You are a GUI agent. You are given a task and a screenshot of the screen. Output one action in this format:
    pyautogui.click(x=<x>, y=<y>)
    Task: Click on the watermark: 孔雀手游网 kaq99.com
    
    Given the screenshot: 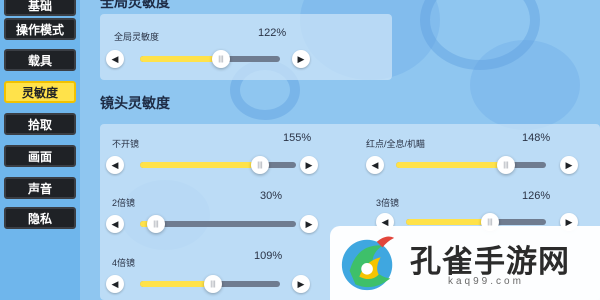 What is the action you would take?
    pyautogui.click(x=465, y=263)
    